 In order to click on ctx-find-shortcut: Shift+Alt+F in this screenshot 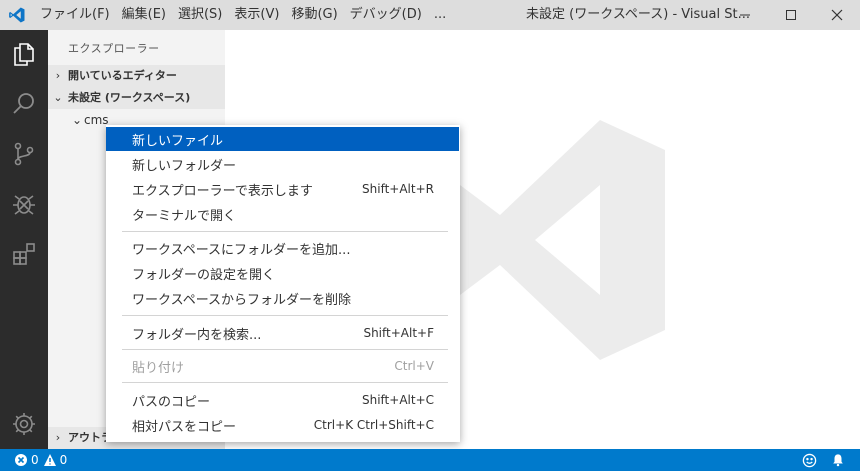, I will do `click(398, 333)`.